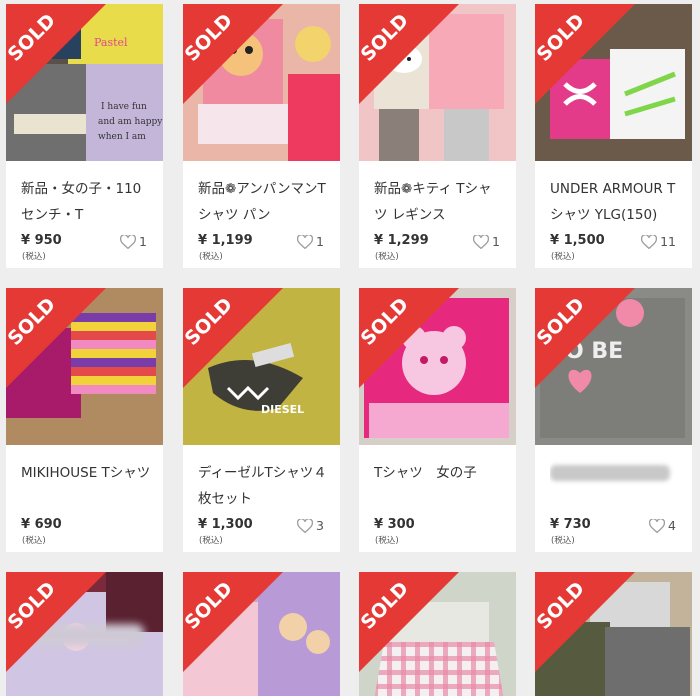 The height and width of the screenshot is (696, 700). What do you see at coordinates (439, 489) in the screenshot?
I see `item-title: Tシャツ 女の子` at bounding box center [439, 489].